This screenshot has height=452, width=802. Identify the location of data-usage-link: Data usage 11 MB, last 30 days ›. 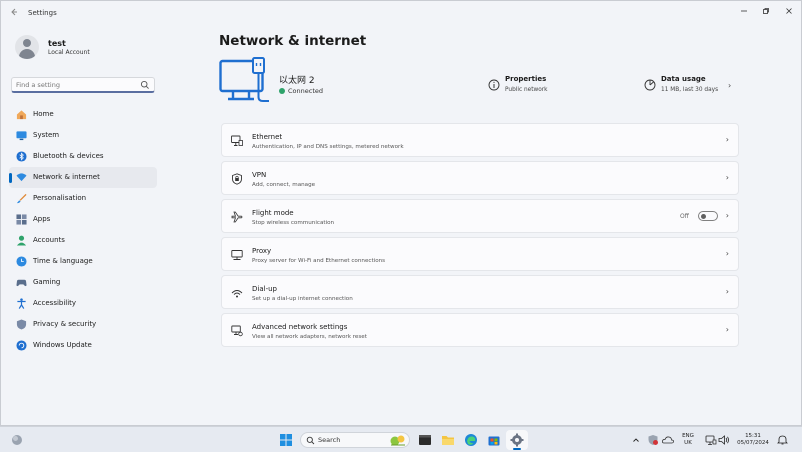
(691, 87).